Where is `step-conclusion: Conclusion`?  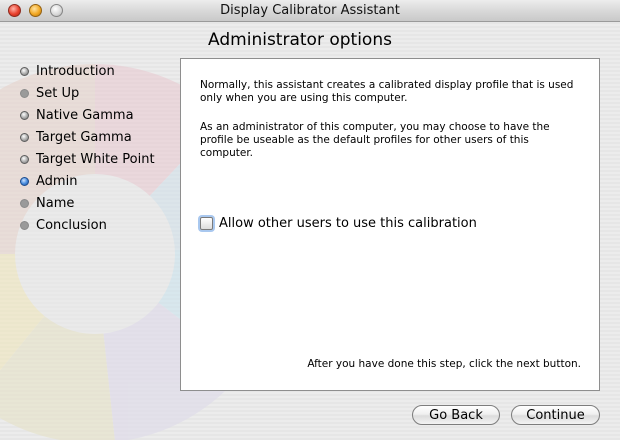
step-conclusion: Conclusion is located at coordinates (87, 225).